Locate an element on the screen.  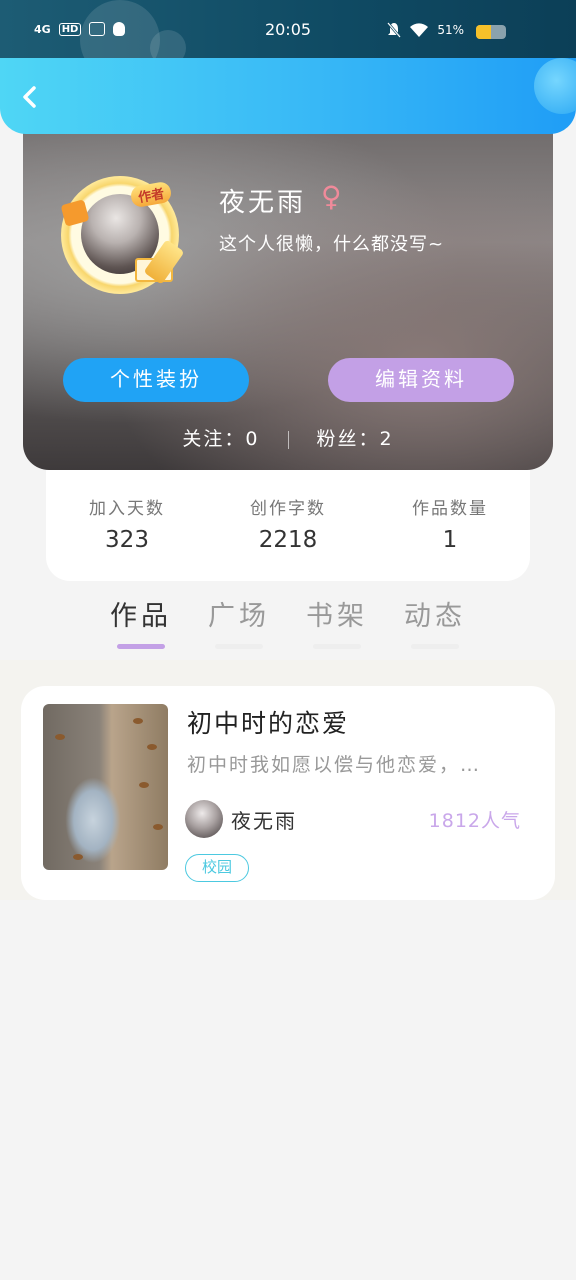
follow-stats: 关注：0 粉丝：2 is located at coordinates (288, 437).